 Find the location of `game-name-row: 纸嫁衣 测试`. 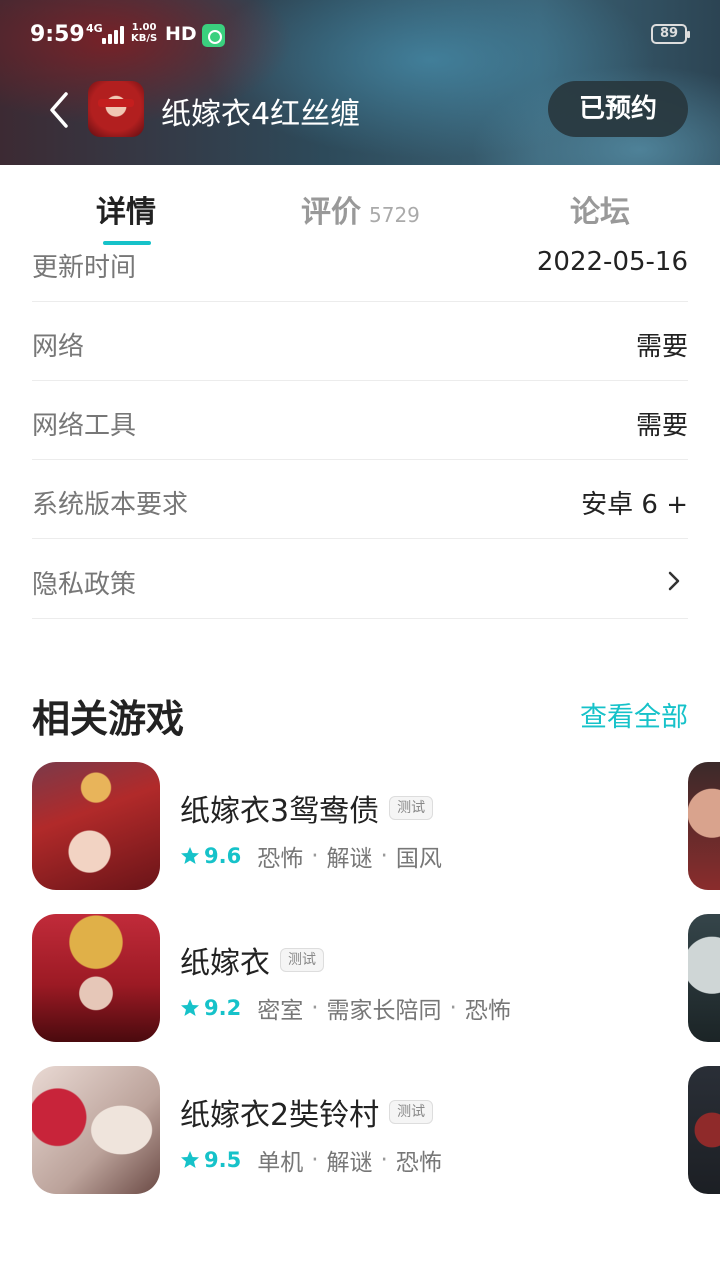

game-name-row: 纸嫁衣 测试 is located at coordinates (252, 960).